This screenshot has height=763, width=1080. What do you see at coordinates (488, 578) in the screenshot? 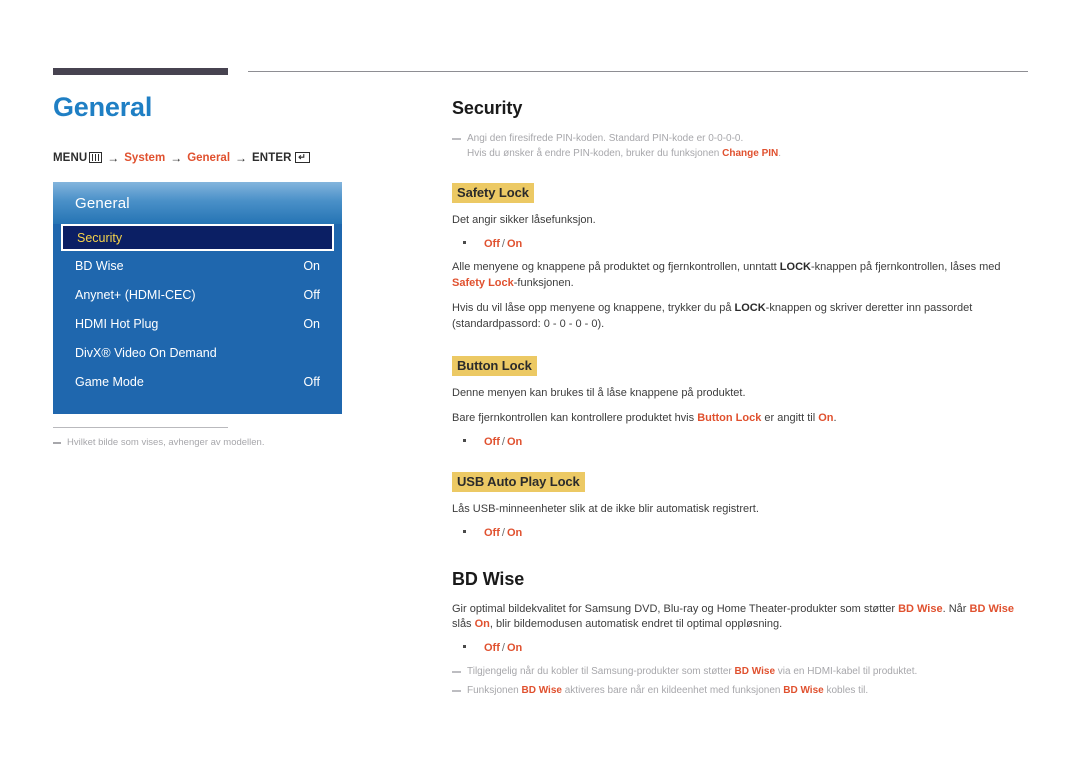
I see `section-title-bd-wise: BD Wise` at bounding box center [488, 578].